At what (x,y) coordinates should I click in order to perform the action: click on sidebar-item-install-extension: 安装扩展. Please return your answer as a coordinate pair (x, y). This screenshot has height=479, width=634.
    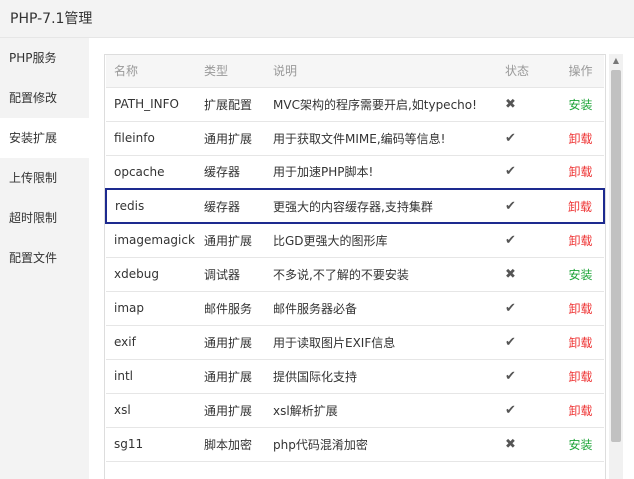
    Looking at the image, I should click on (44, 138).